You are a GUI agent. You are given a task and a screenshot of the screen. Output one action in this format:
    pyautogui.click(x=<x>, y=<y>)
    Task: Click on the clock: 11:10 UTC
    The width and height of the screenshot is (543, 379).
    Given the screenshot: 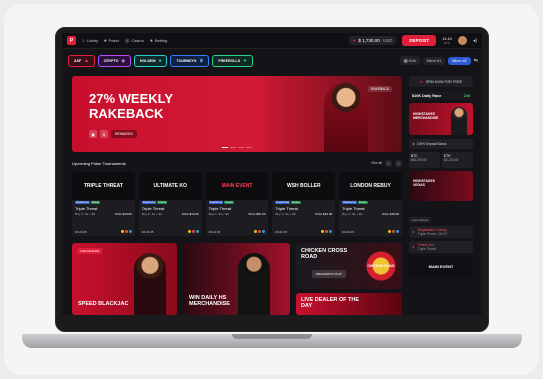 What is the action you would take?
    pyautogui.click(x=447, y=40)
    